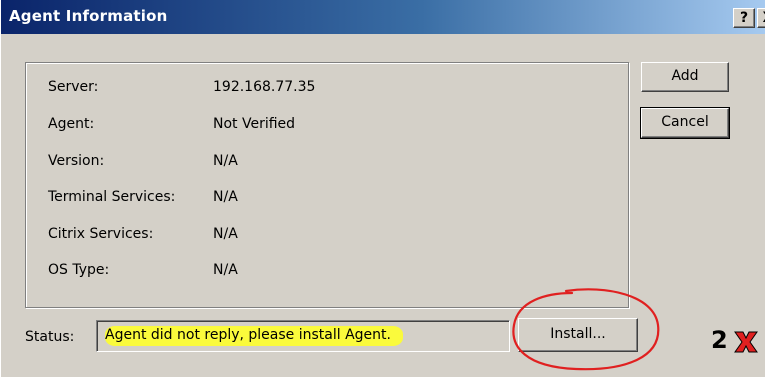 Image resolution: width=765 pixels, height=377 pixels. Describe the element at coordinates (71, 124) in the screenshot. I see `agent-label: Agent:` at that location.